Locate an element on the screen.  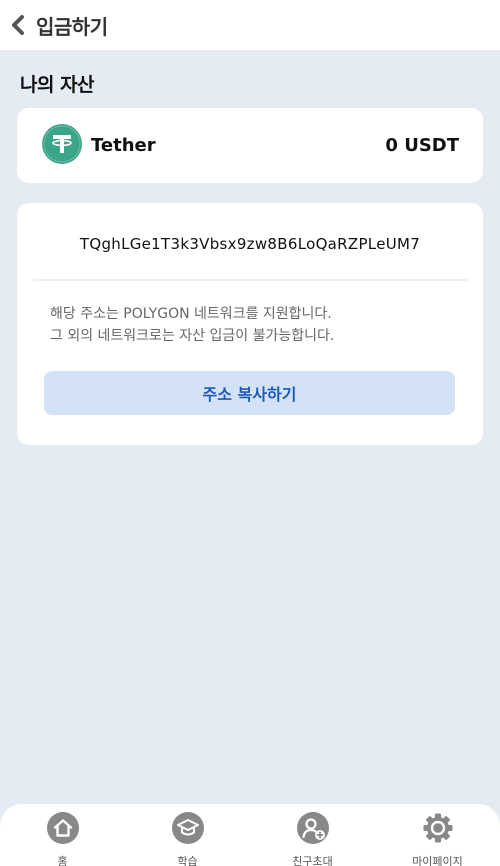
nav-label-home: 홈 is located at coordinates (62, 860).